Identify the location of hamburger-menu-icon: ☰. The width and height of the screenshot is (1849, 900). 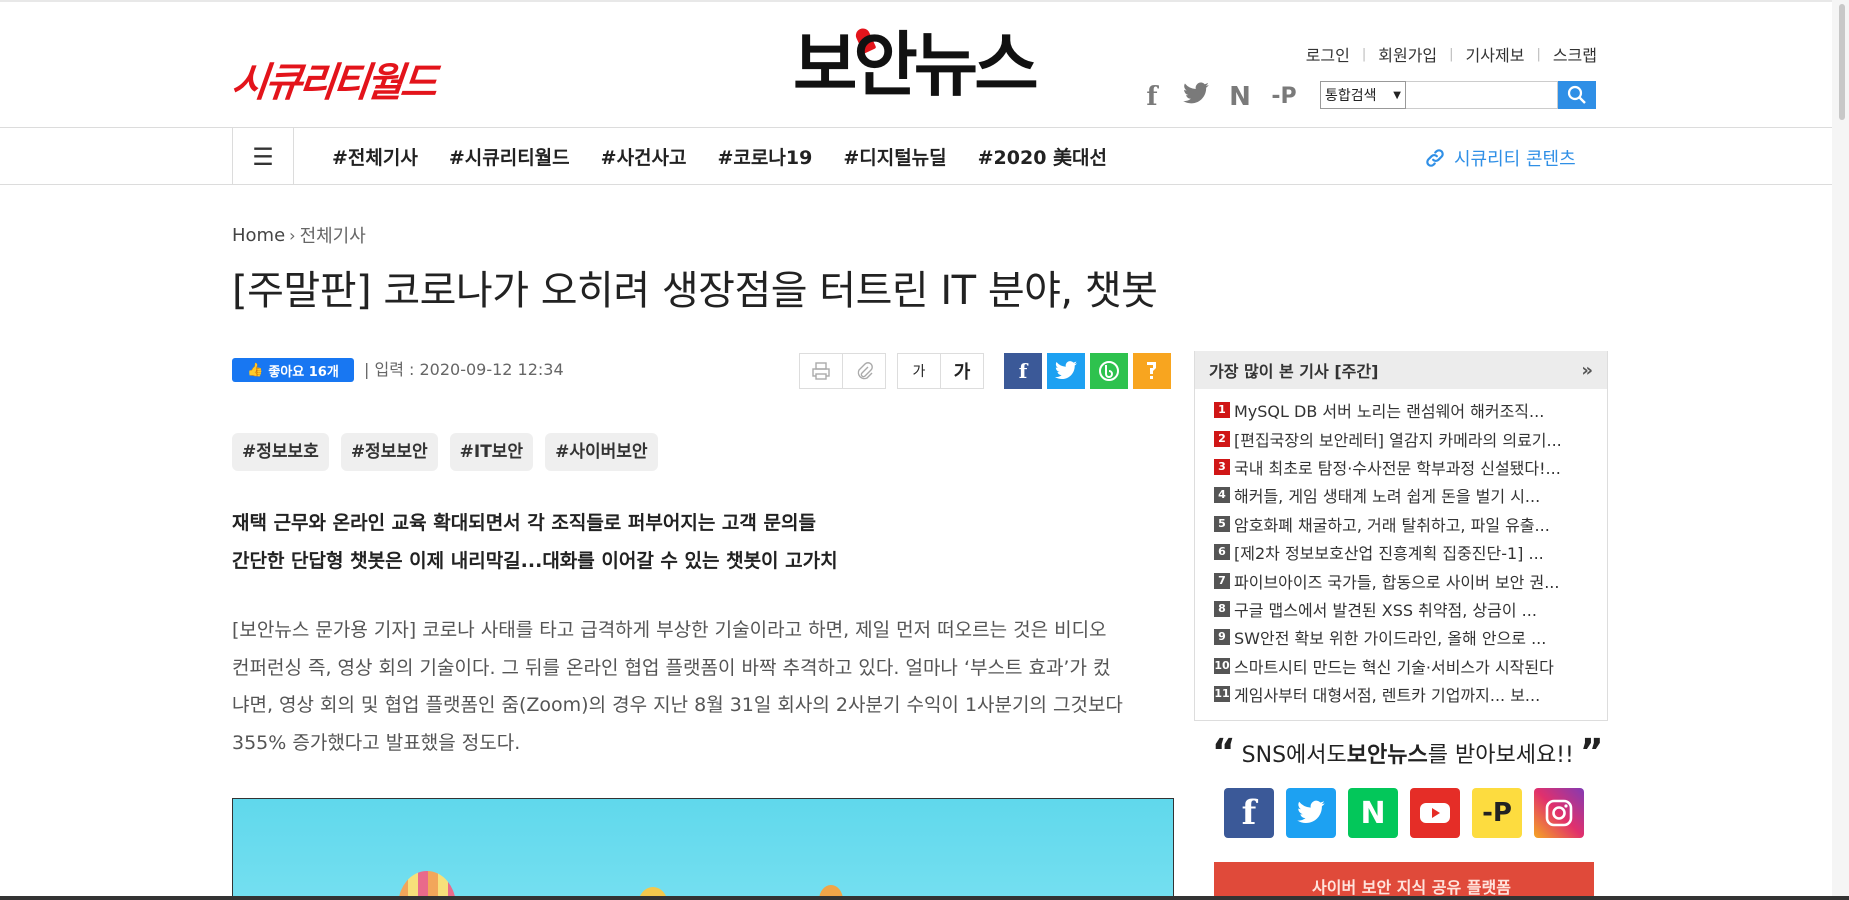
(263, 156).